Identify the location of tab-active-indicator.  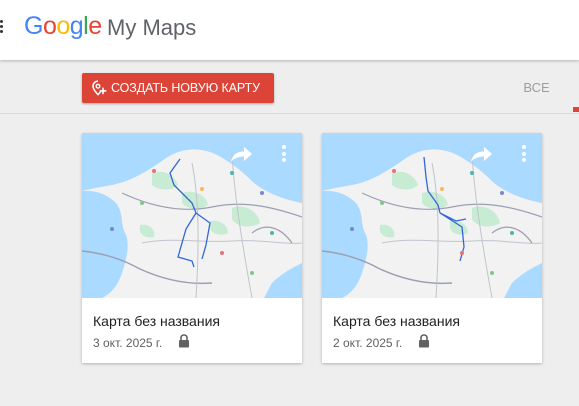
(576, 109).